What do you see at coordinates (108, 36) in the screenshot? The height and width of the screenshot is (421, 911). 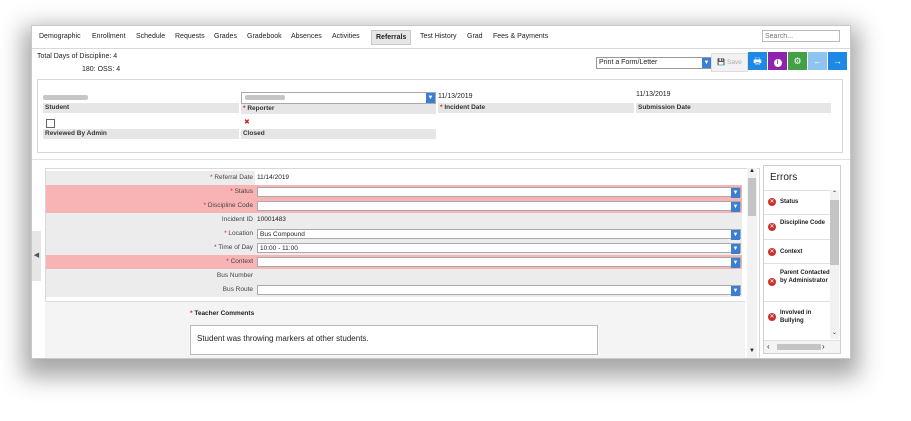 I see `tab-enrollment: Enrollment` at bounding box center [108, 36].